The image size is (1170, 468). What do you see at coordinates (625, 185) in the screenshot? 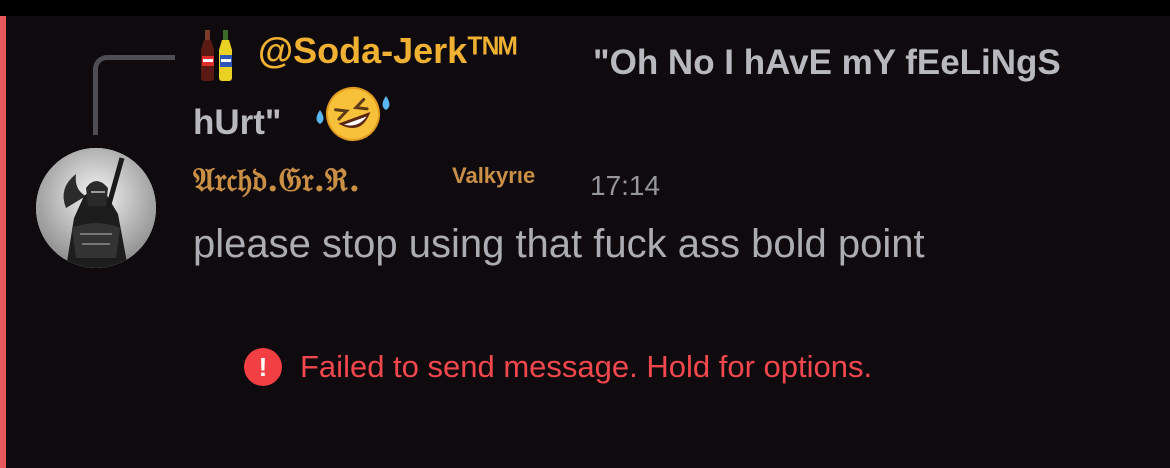
I see `message-timestamp: 17:14` at bounding box center [625, 185].